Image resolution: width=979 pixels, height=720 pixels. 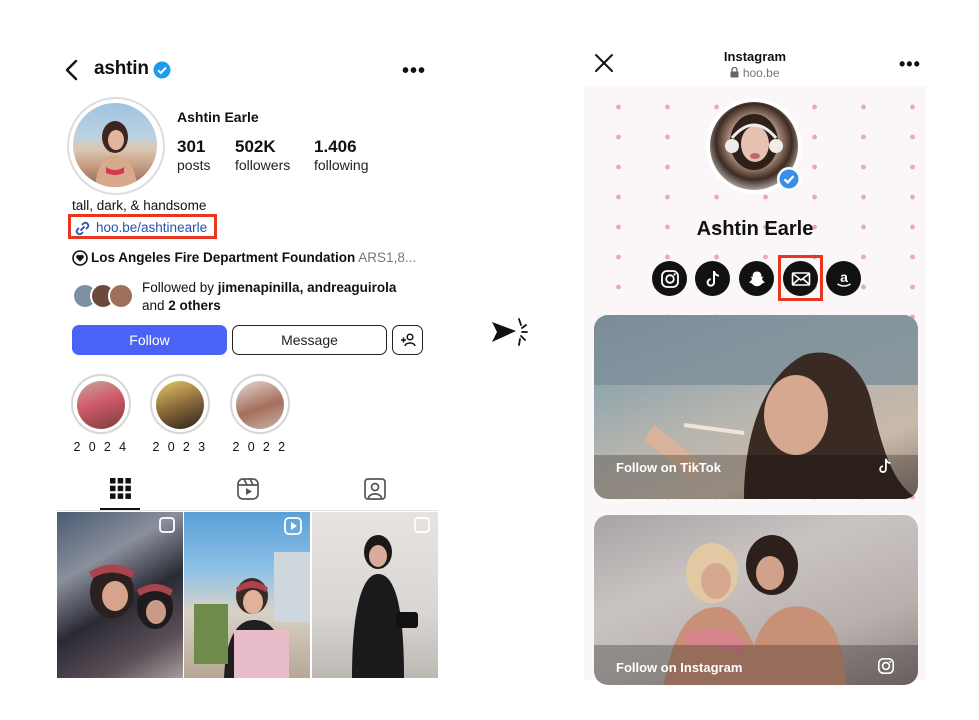 I want to click on amazon-icon: a, so click(x=843, y=278).